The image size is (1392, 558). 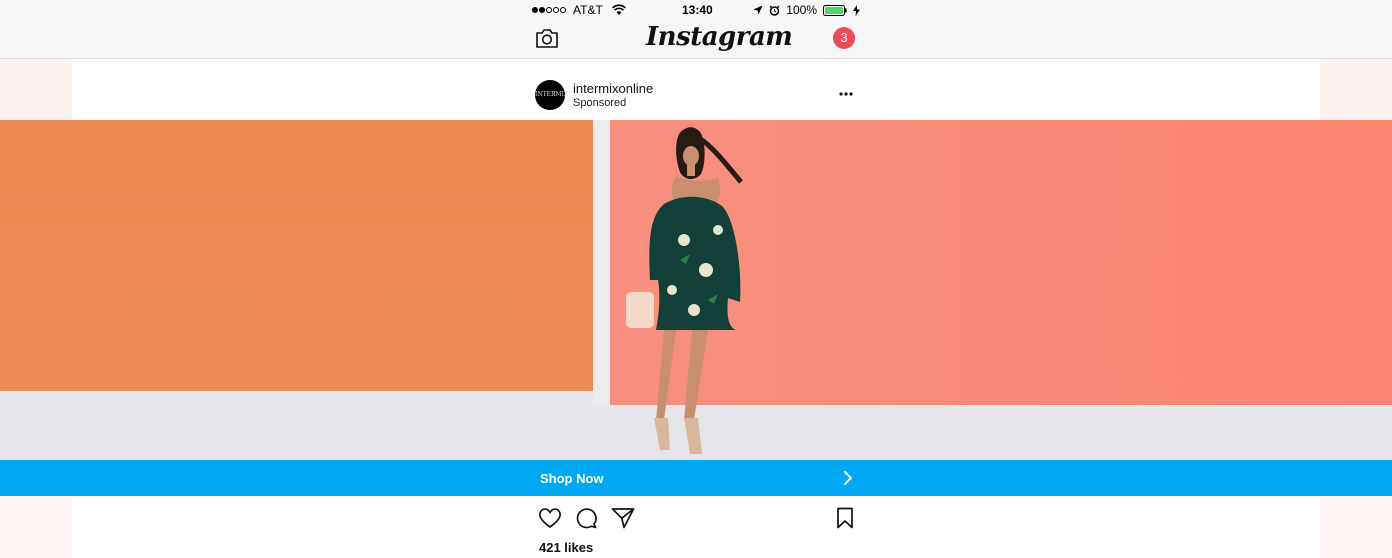 I want to click on status-bar: AT&T 13:40 100%, so click(x=696, y=10).